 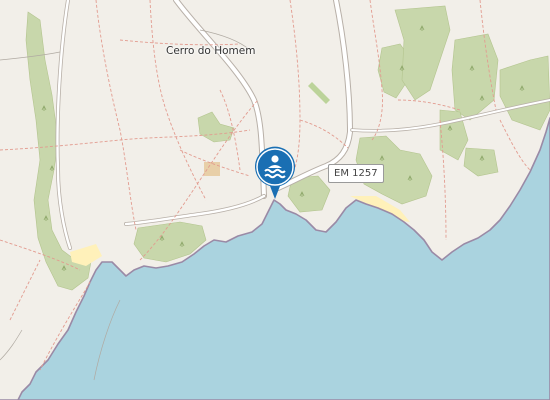 What do you see at coordinates (211, 51) in the screenshot?
I see `place-label: Cerro do Homem` at bounding box center [211, 51].